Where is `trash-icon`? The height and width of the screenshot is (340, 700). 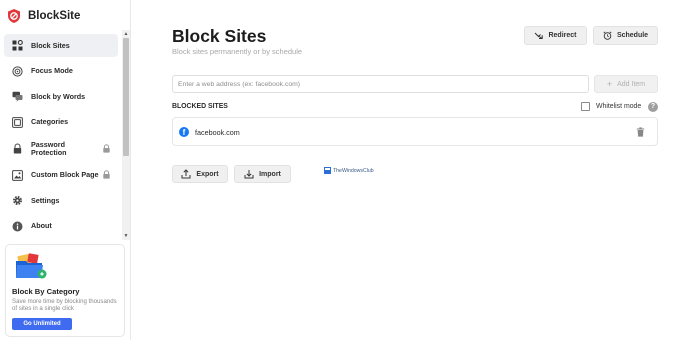 trash-icon is located at coordinates (640, 132).